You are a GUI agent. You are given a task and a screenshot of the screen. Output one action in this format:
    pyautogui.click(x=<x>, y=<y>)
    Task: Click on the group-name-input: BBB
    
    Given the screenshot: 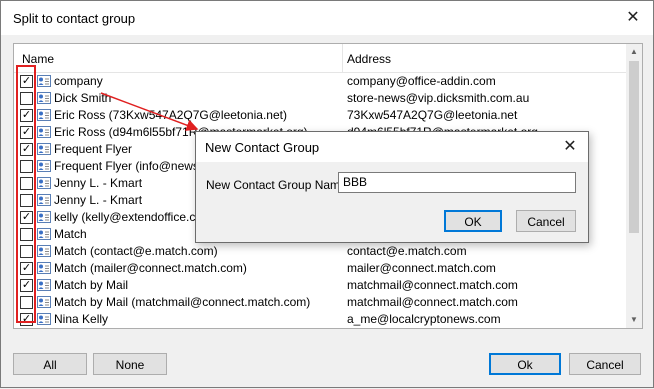 What is the action you would take?
    pyautogui.click(x=457, y=182)
    